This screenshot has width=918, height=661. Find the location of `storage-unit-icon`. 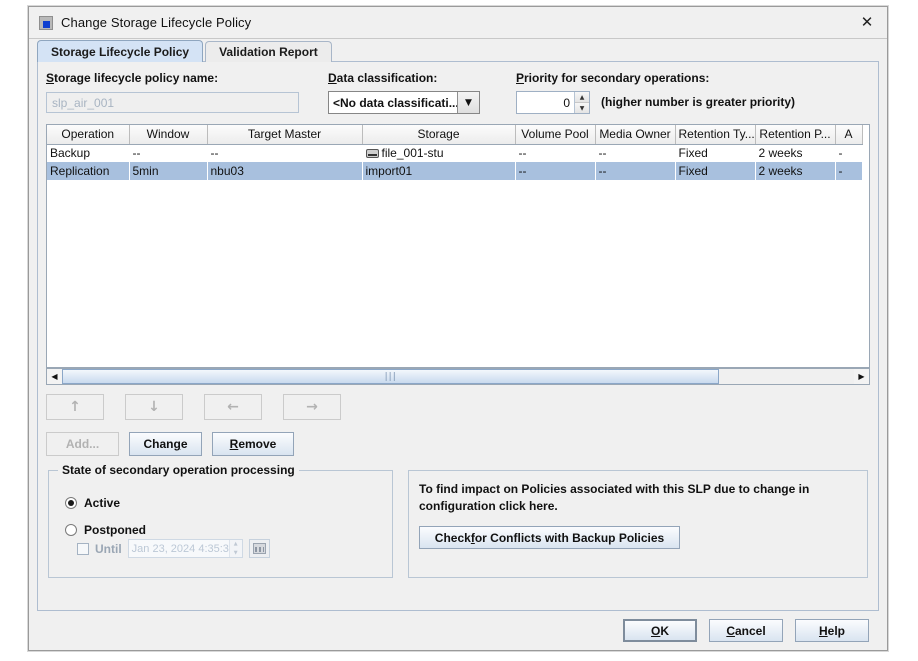

storage-unit-icon is located at coordinates (372, 154).